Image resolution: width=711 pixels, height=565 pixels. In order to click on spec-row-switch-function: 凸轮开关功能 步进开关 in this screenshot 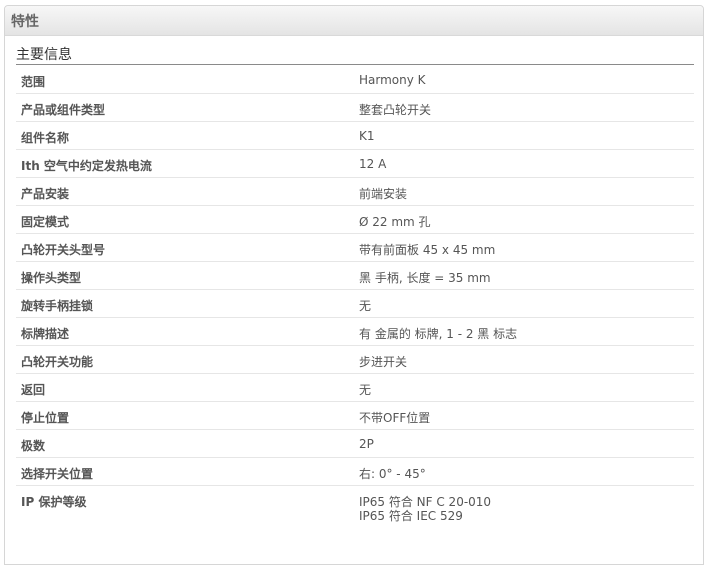, I will do `click(355, 360)`.